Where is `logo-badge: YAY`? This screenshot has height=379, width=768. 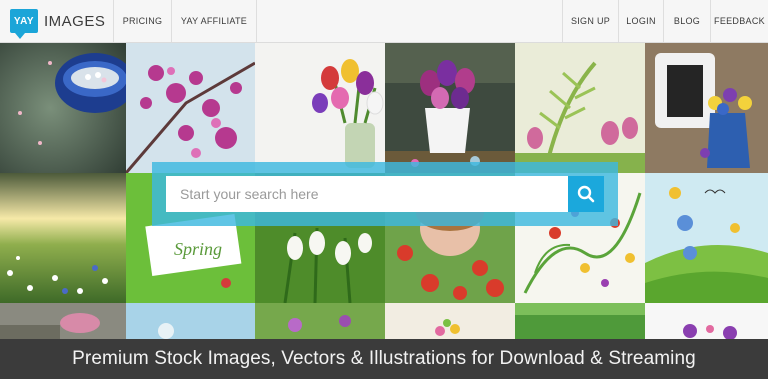 logo-badge: YAY is located at coordinates (24, 24).